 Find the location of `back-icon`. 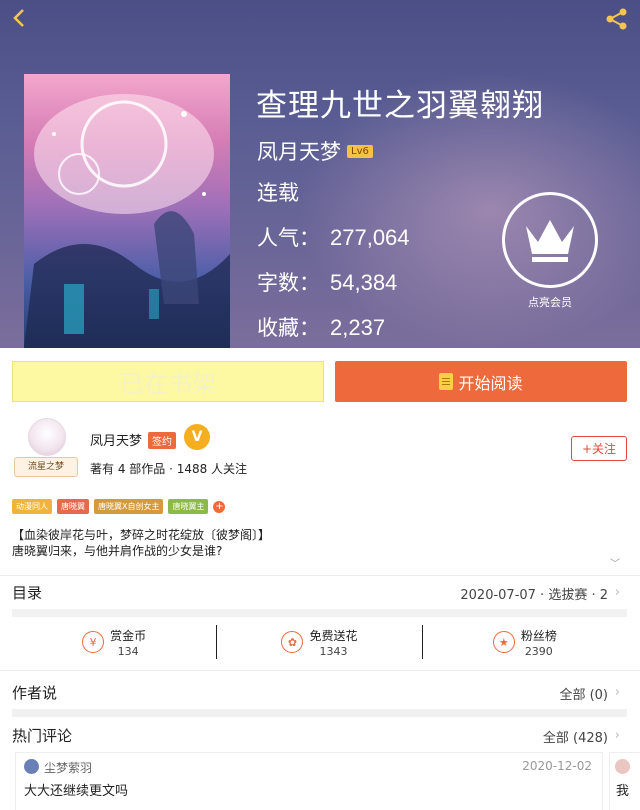

back-icon is located at coordinates (20, 18).